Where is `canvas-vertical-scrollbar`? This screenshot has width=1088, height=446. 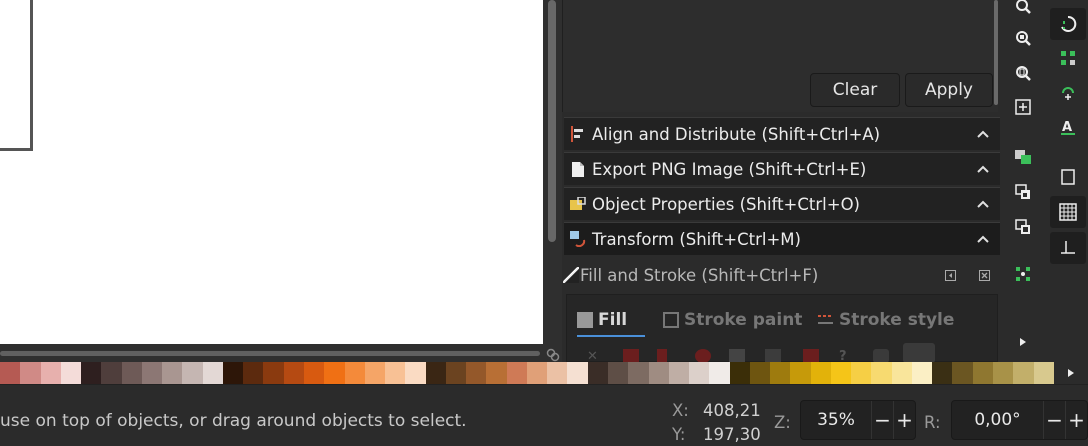 canvas-vertical-scrollbar is located at coordinates (552, 121).